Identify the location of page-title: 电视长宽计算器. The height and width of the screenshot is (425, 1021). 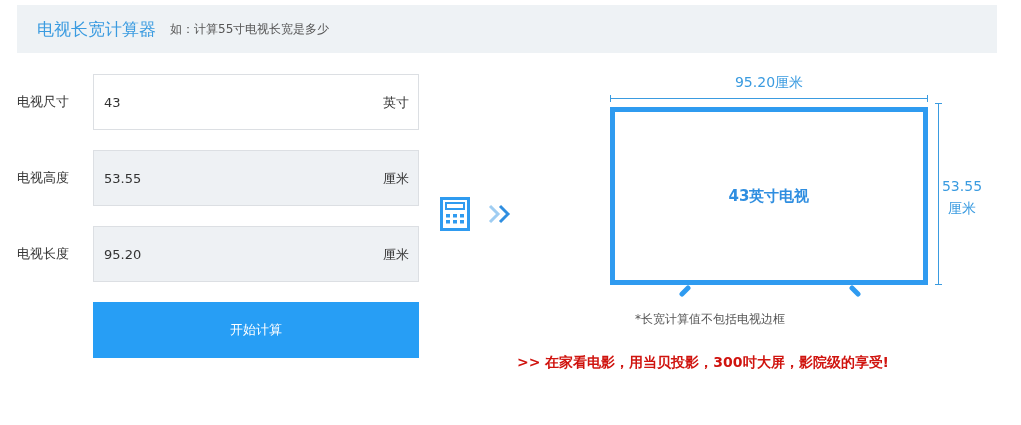
(96, 29).